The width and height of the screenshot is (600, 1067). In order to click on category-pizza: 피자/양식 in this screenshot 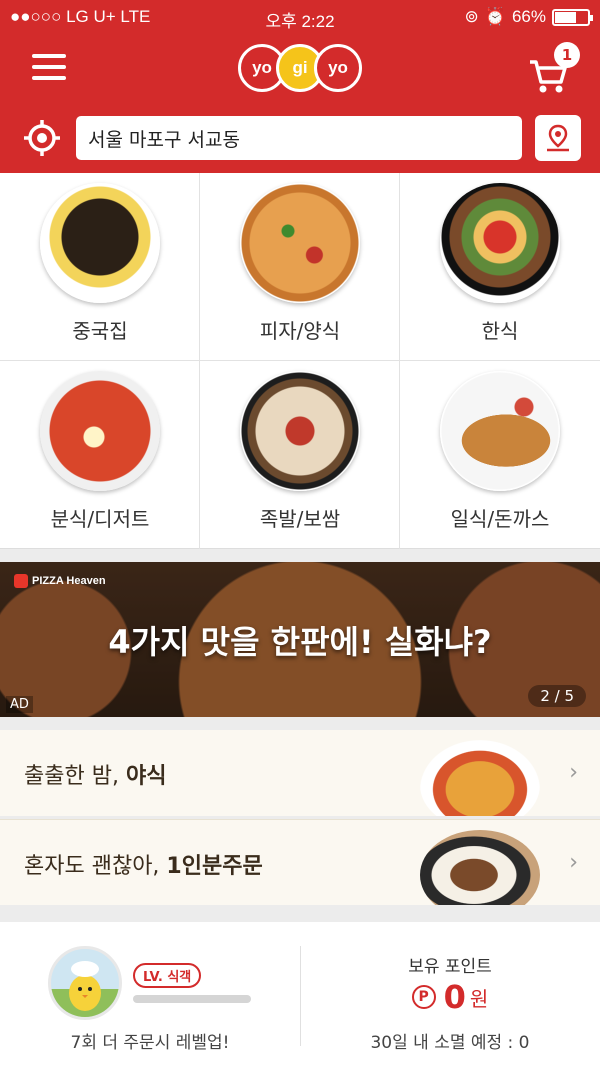, I will do `click(300, 267)`.